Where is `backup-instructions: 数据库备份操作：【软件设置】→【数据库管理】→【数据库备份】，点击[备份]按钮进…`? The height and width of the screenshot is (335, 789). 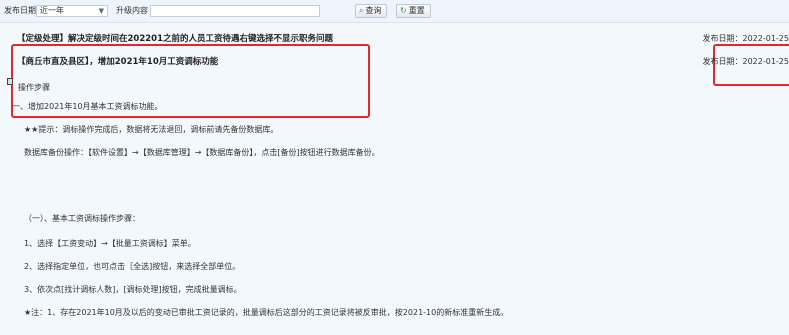
backup-instructions: 数据库备份操作：【软件设置】→【数据库管理】→【数据库备份】，点击[备份]按钮进… is located at coordinates (202, 152).